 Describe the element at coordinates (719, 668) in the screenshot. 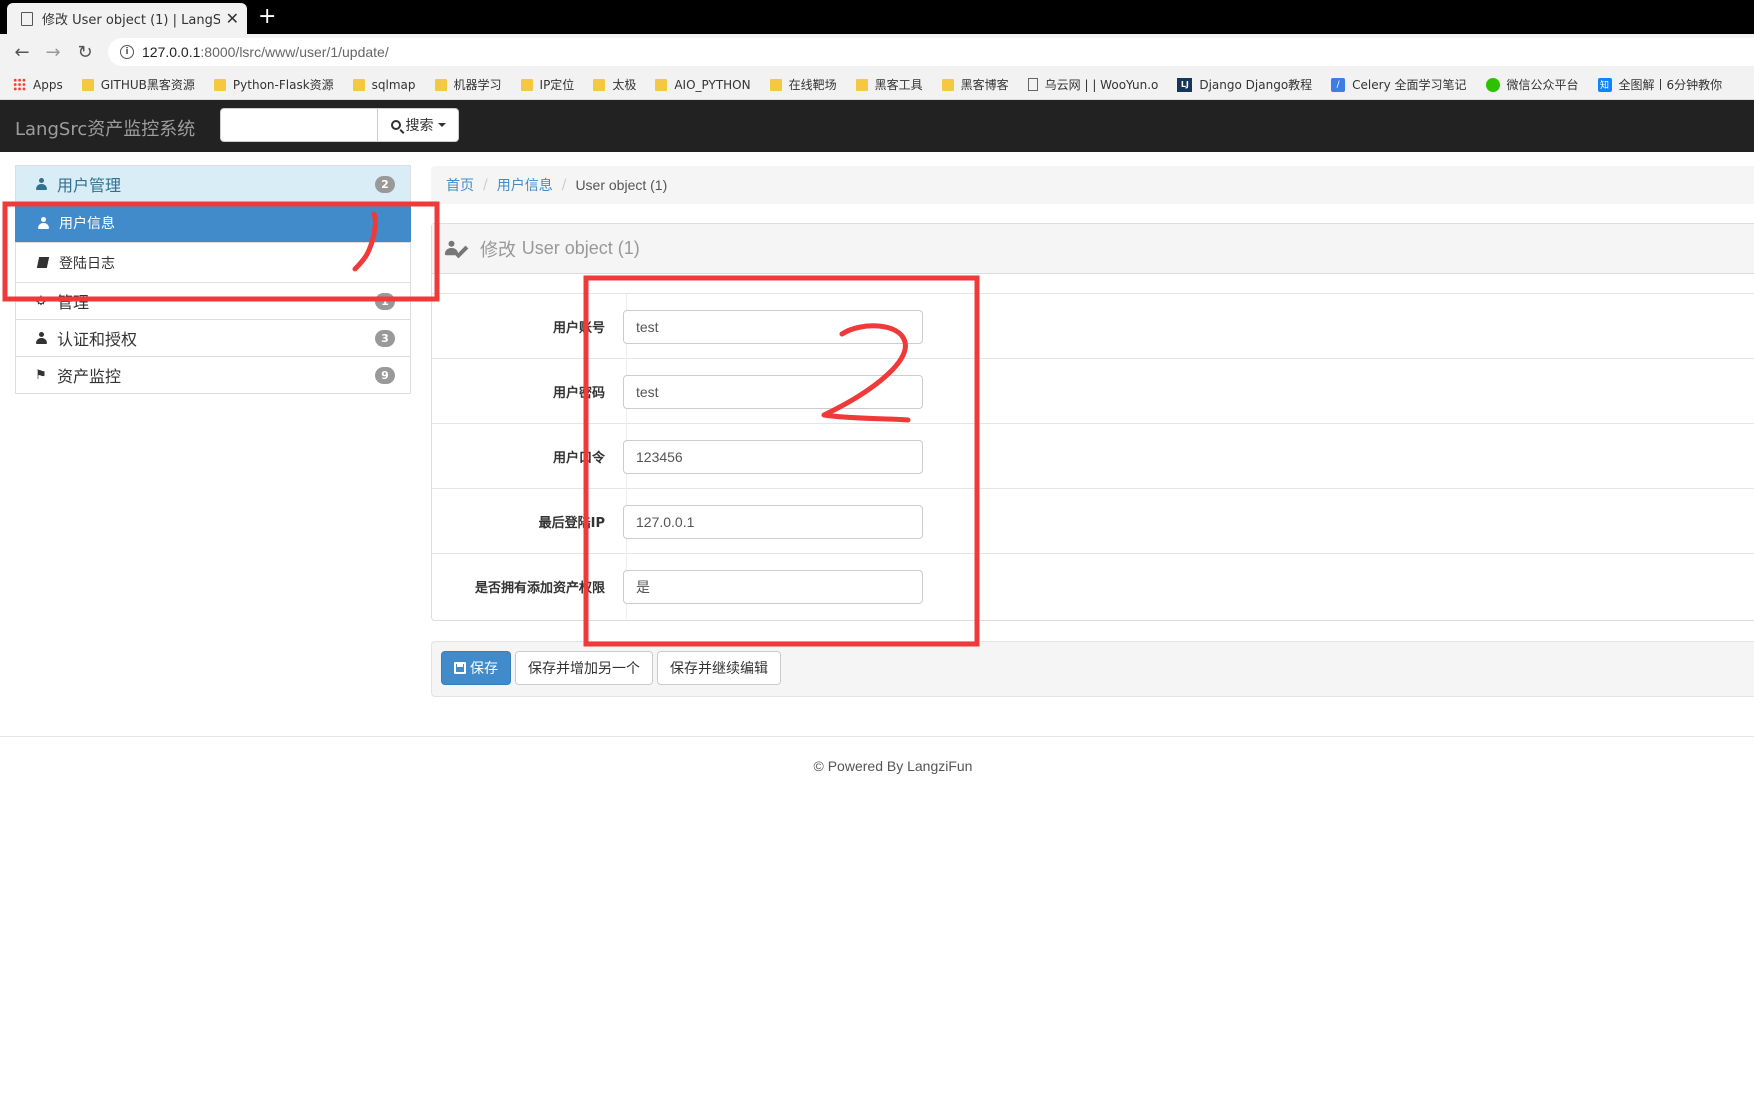

I see `save-and-continue-button: 保存并继续编辑` at that location.